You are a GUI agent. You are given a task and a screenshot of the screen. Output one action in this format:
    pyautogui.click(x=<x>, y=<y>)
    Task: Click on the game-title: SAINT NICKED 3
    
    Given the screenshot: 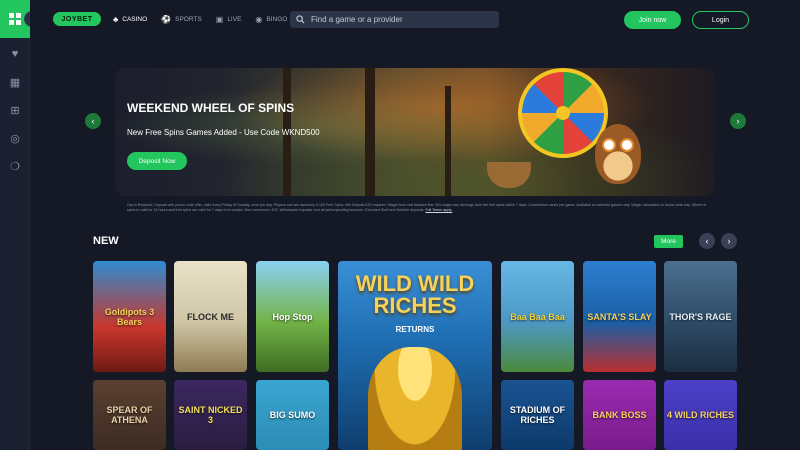 What is the action you would take?
    pyautogui.click(x=210, y=415)
    